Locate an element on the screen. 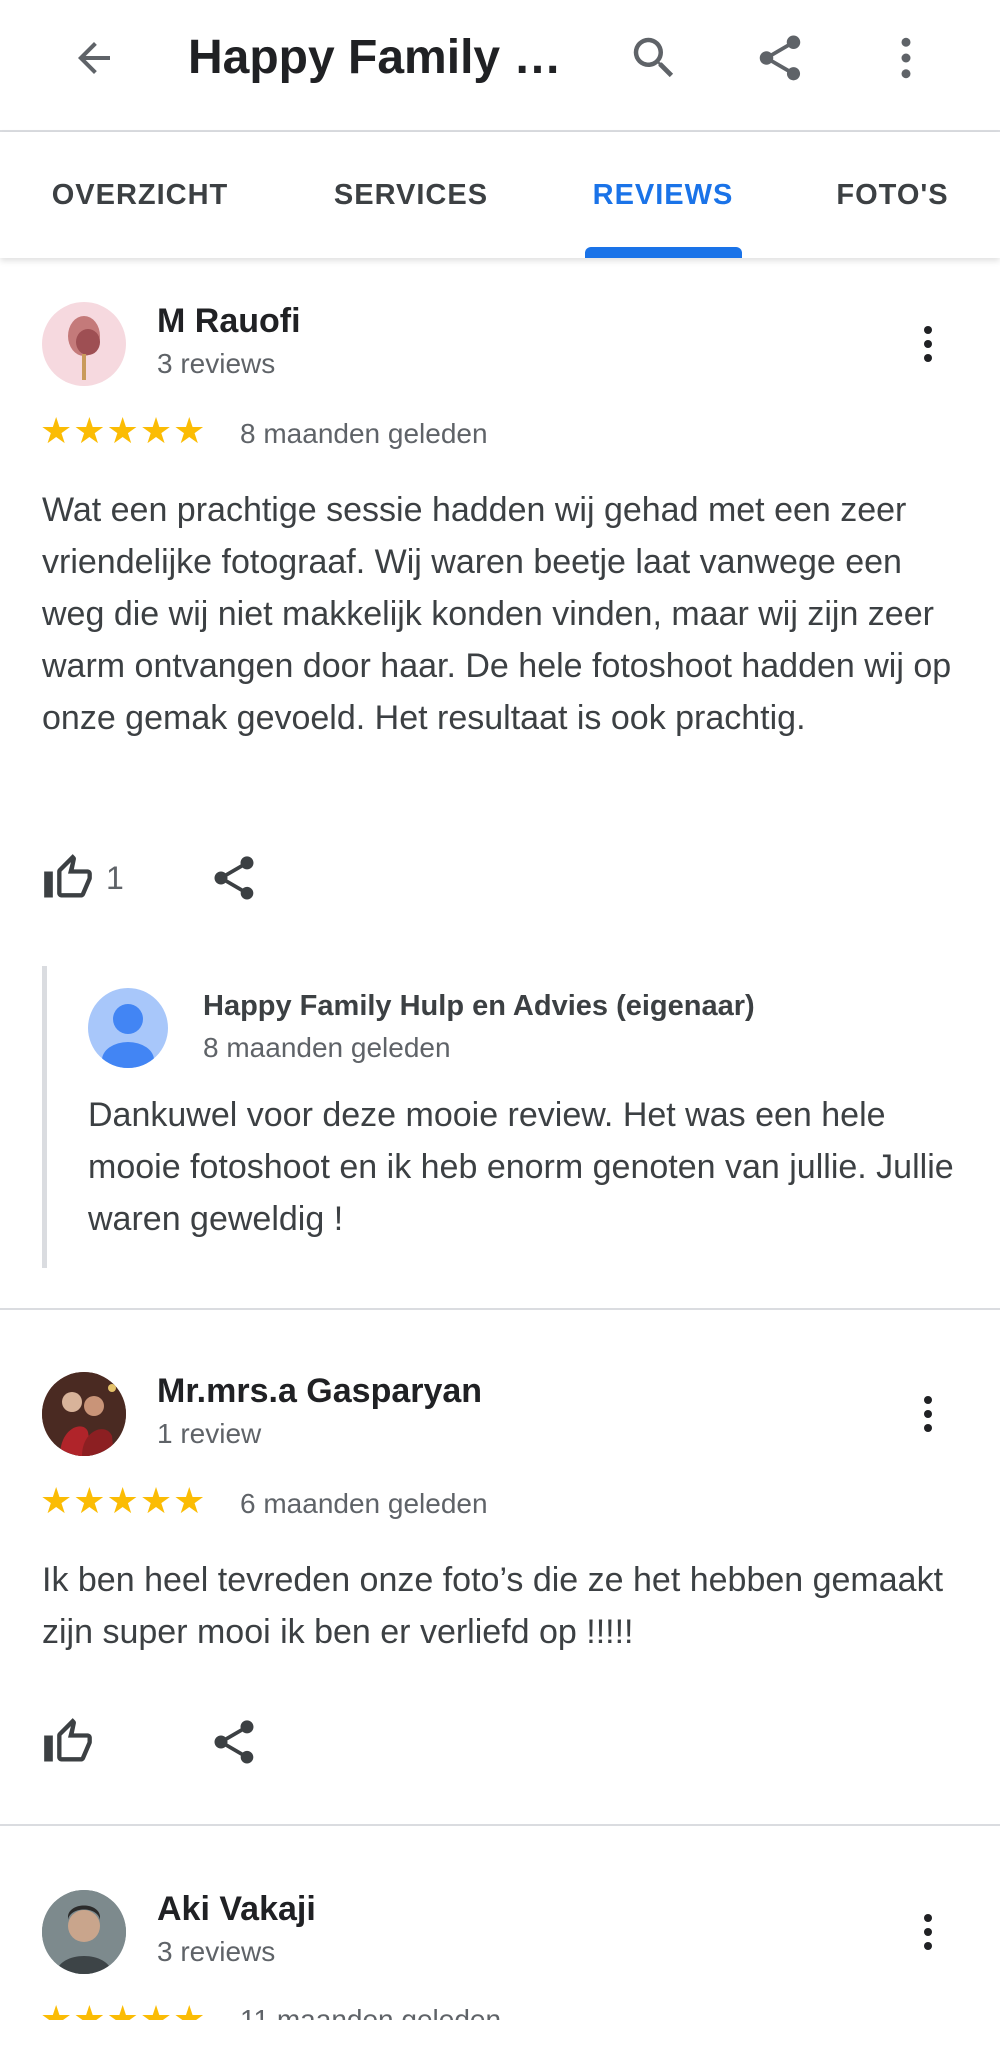 The width and height of the screenshot is (1000, 2060). owner-reply-date: 8 maanden geleden is located at coordinates (327, 1047).